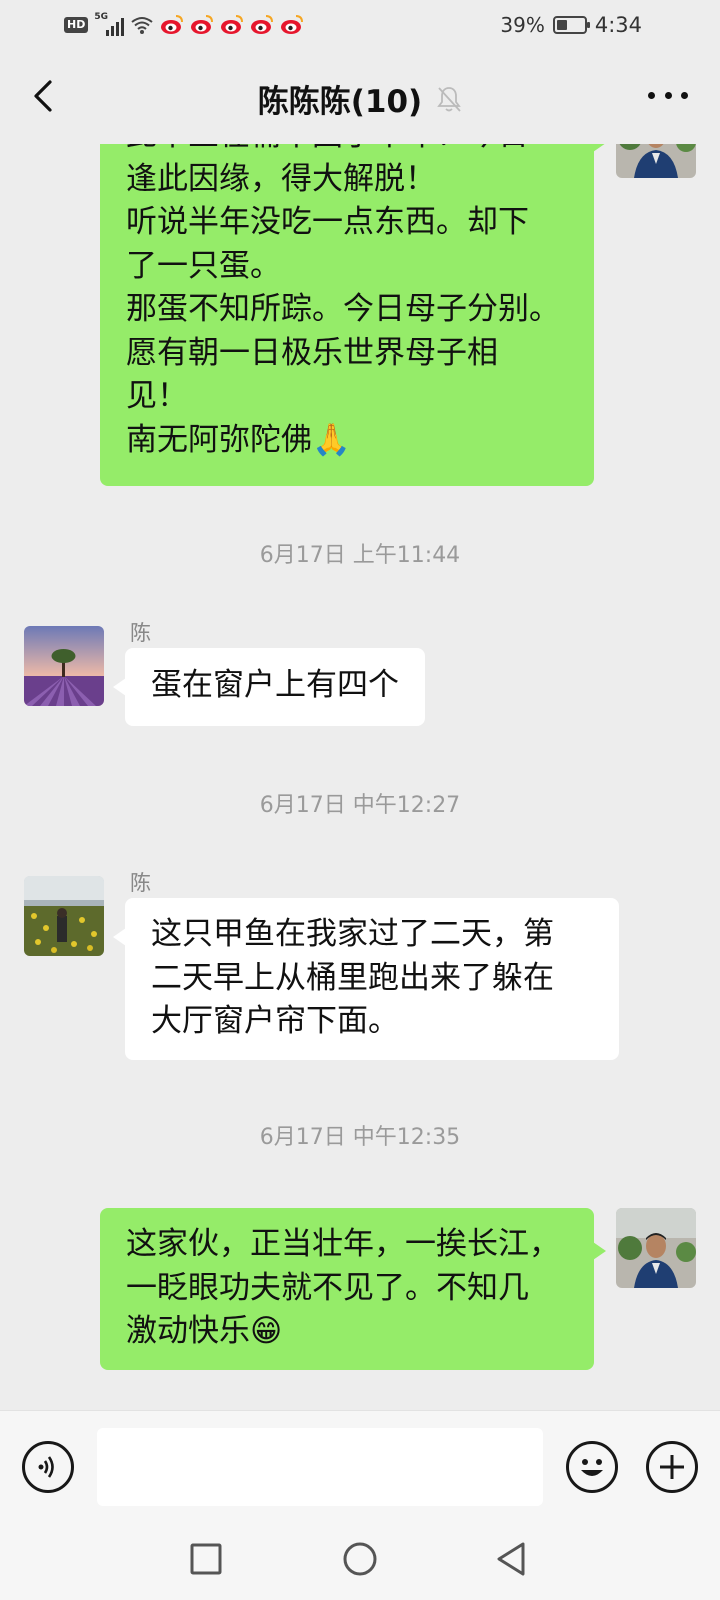 This screenshot has width=720, height=1600. I want to click on message-line: 听说半年没吃一点东西。却下, so click(327, 222).